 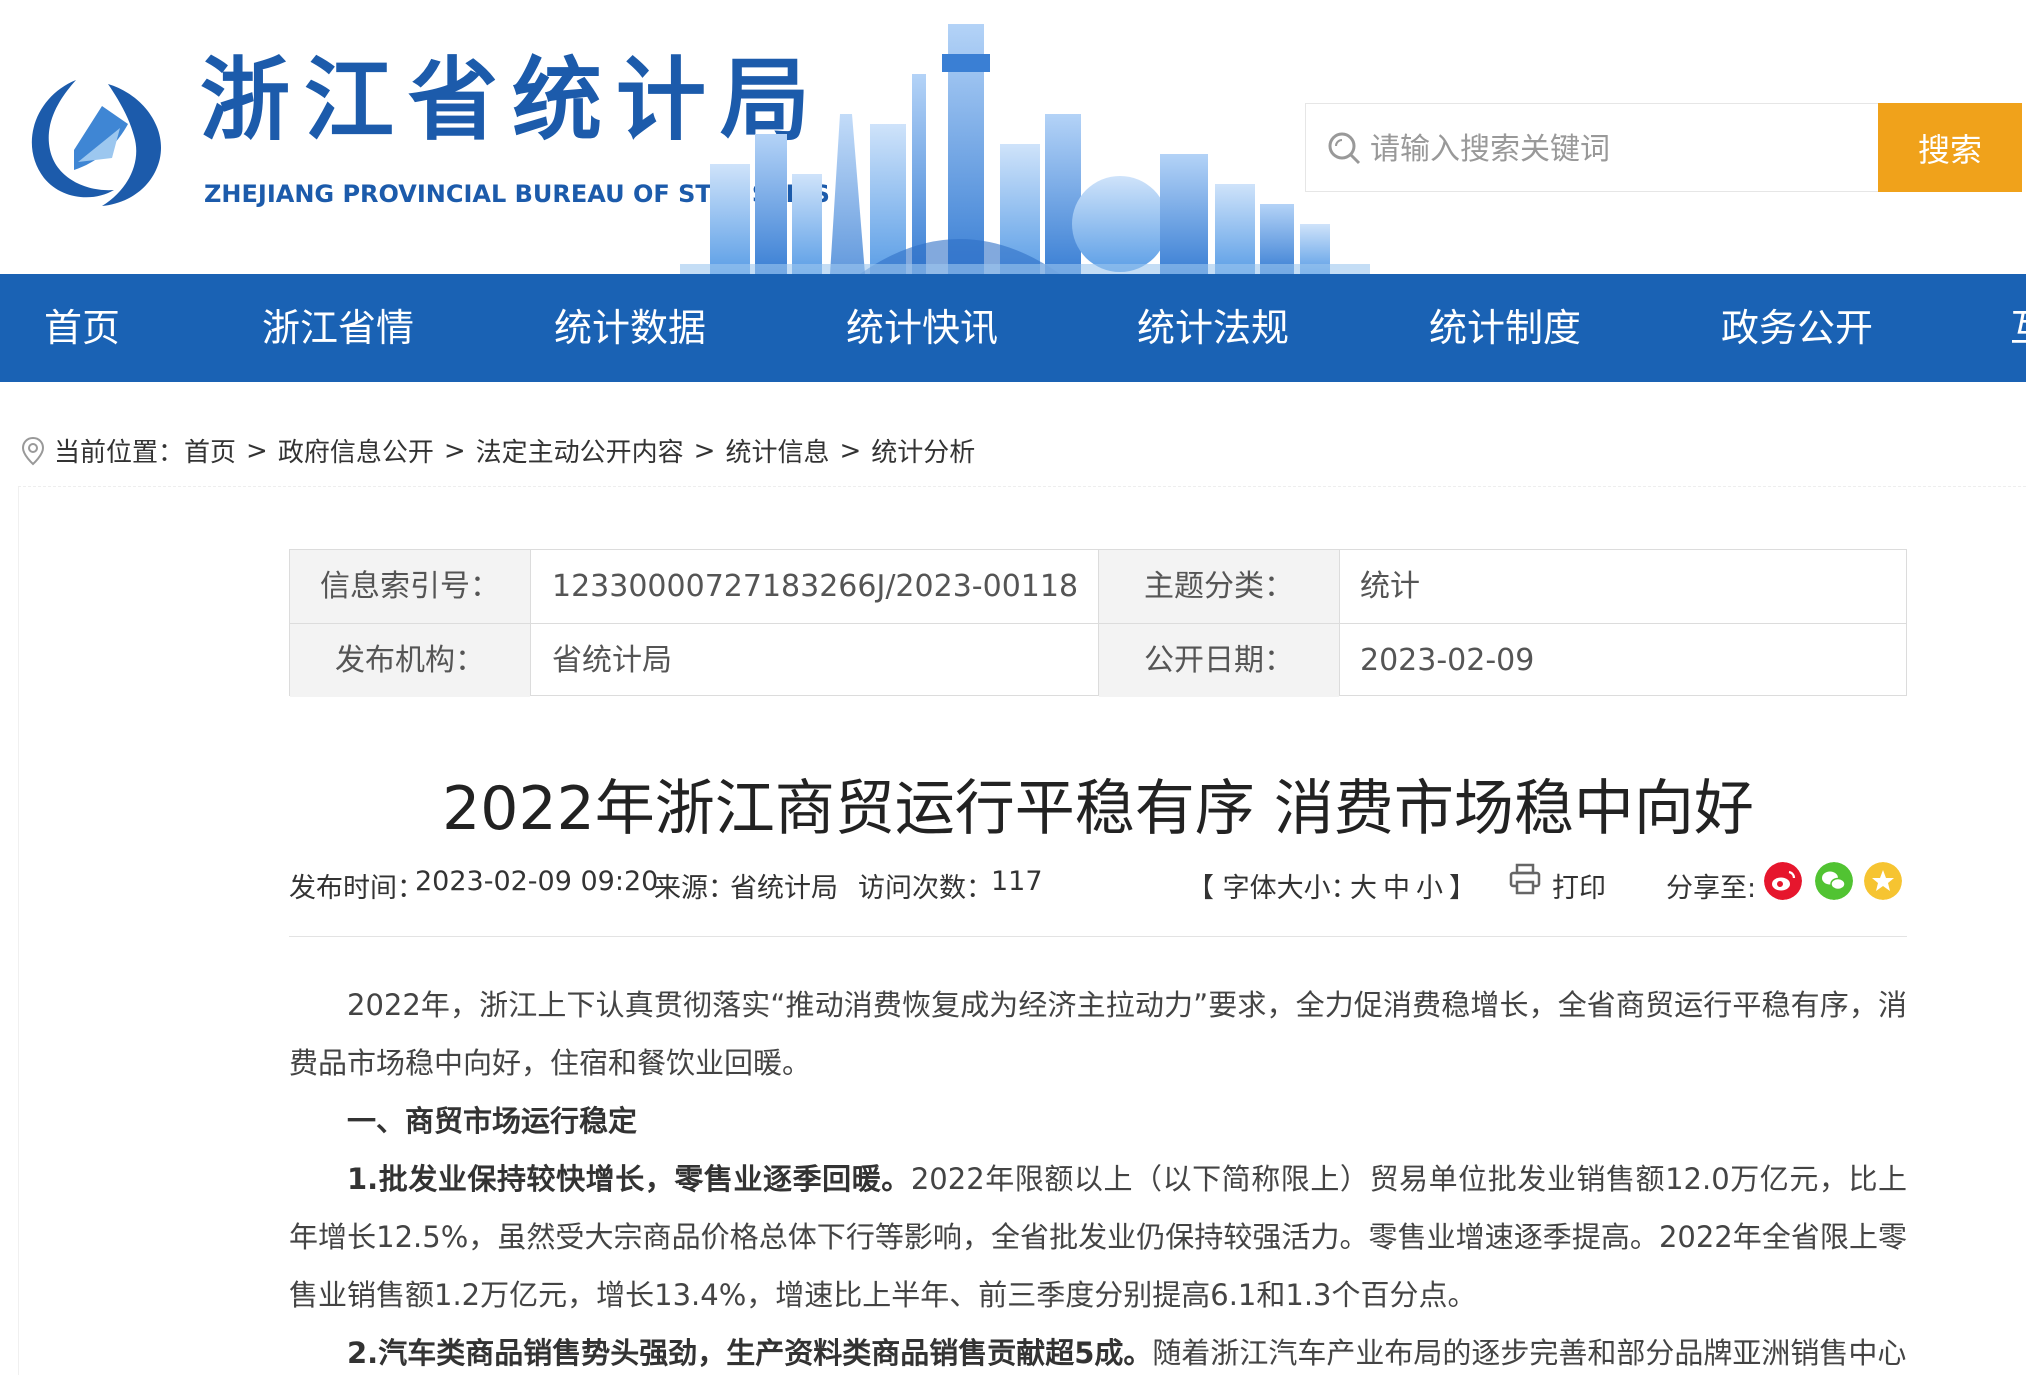 I want to click on breadcrumb-item-gov-info: 政府信息公开, so click(x=356, y=450).